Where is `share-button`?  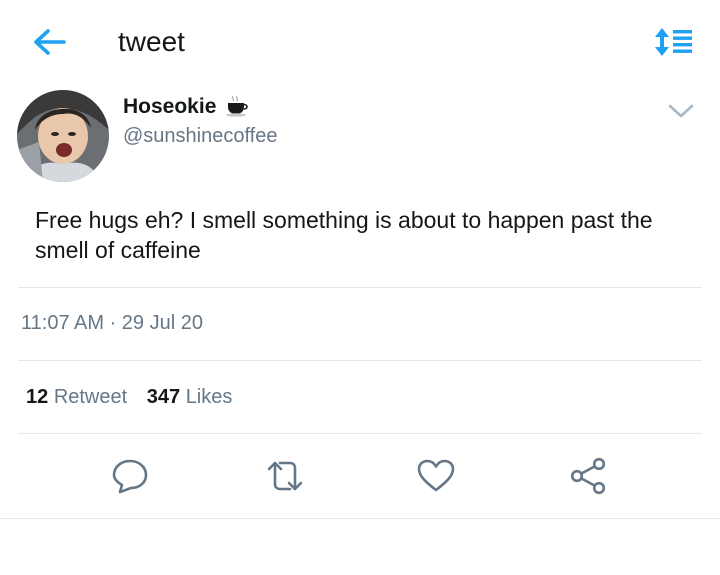
share-button is located at coordinates (589, 476).